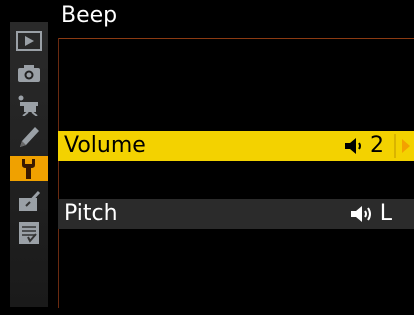  I want to click on column-divider, so click(58, 173).